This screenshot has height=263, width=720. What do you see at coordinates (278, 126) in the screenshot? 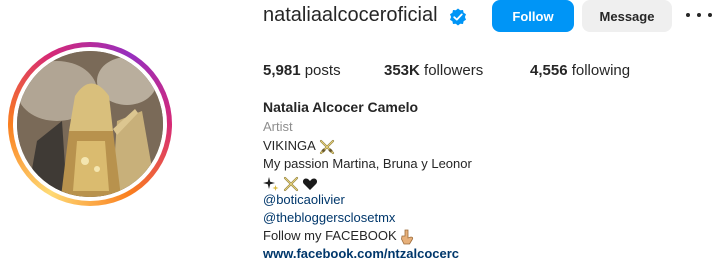
I see `category-label: Artist` at bounding box center [278, 126].